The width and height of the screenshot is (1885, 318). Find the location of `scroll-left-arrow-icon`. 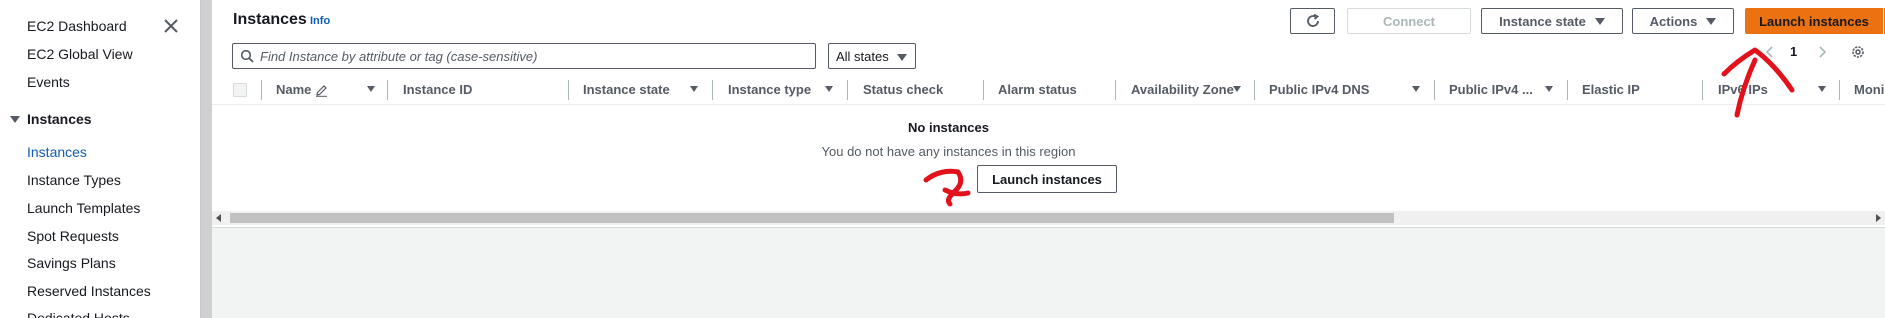

scroll-left-arrow-icon is located at coordinates (218, 218).